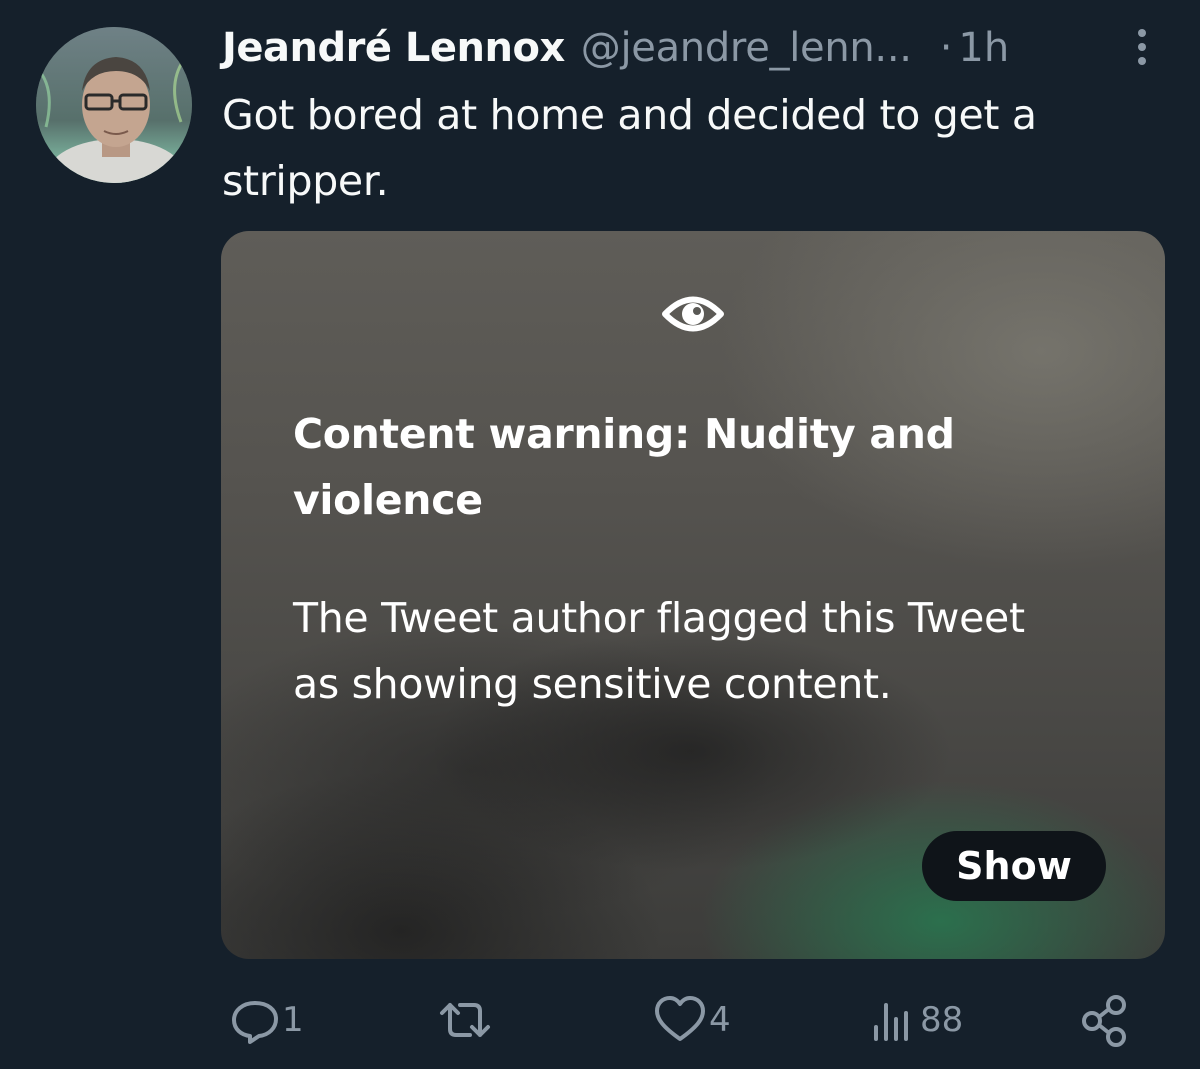 The image size is (1200, 1069). What do you see at coordinates (393, 48) in the screenshot?
I see `author-display-name: Jeandré Lennox` at bounding box center [393, 48].